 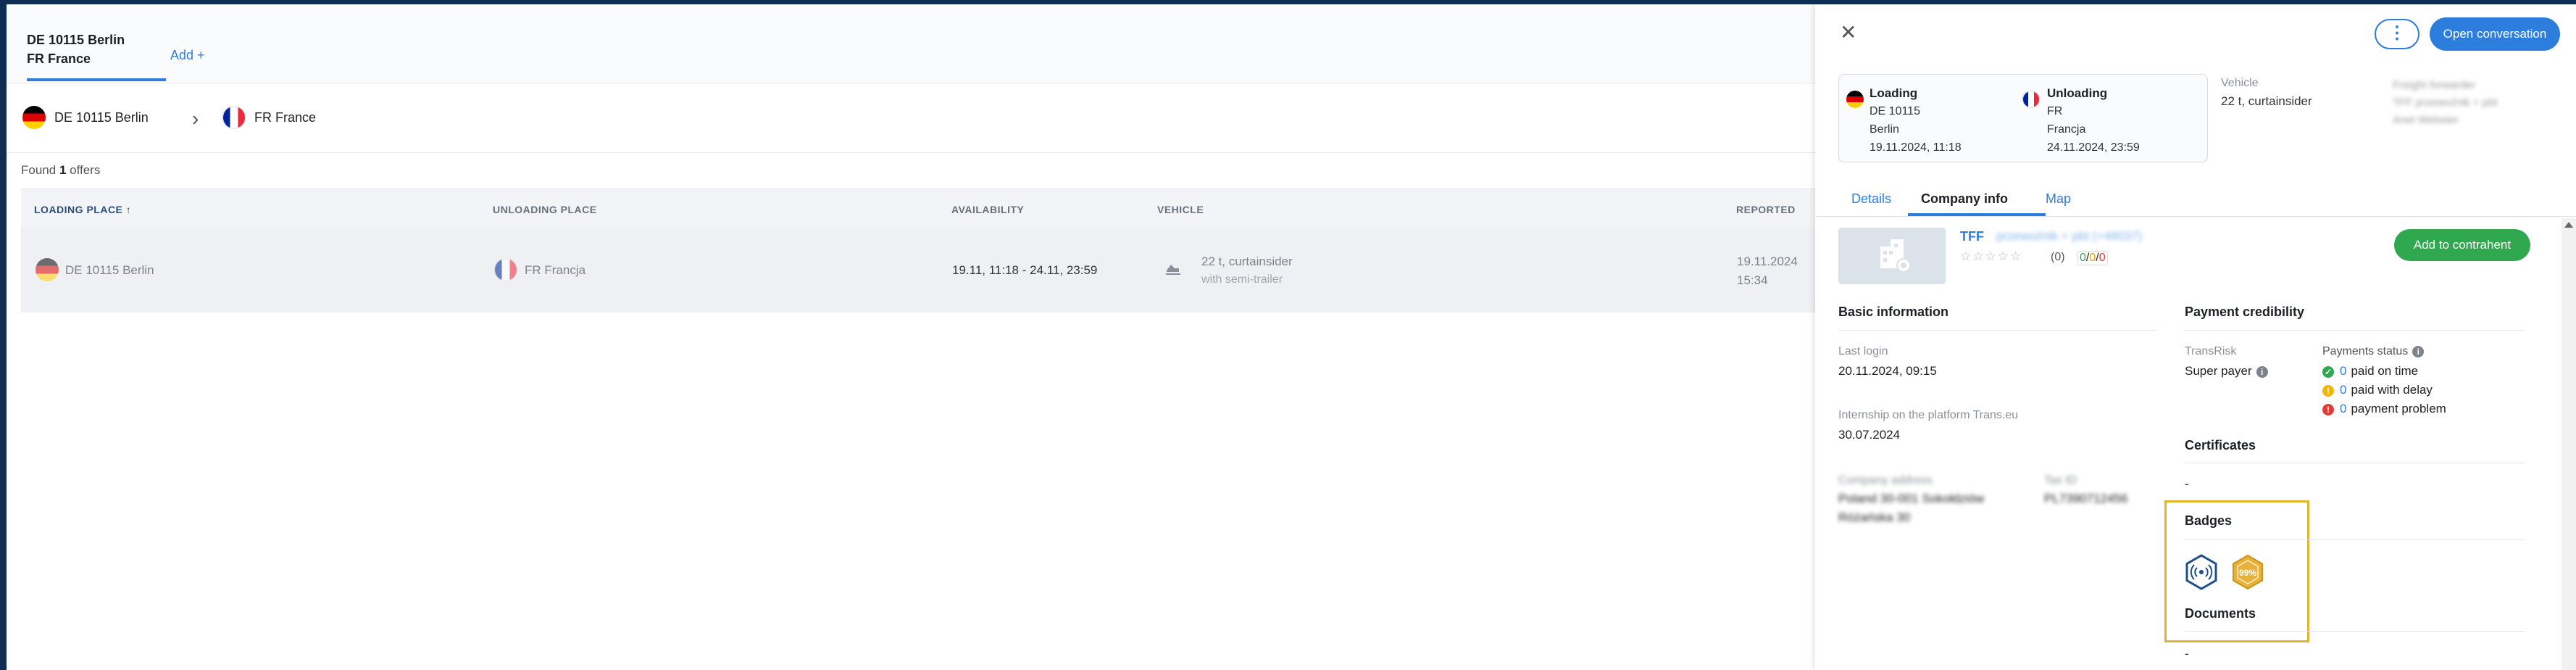 I want to click on route-summary-bar: DE 10115 Berlin › FR France, so click(x=911, y=118).